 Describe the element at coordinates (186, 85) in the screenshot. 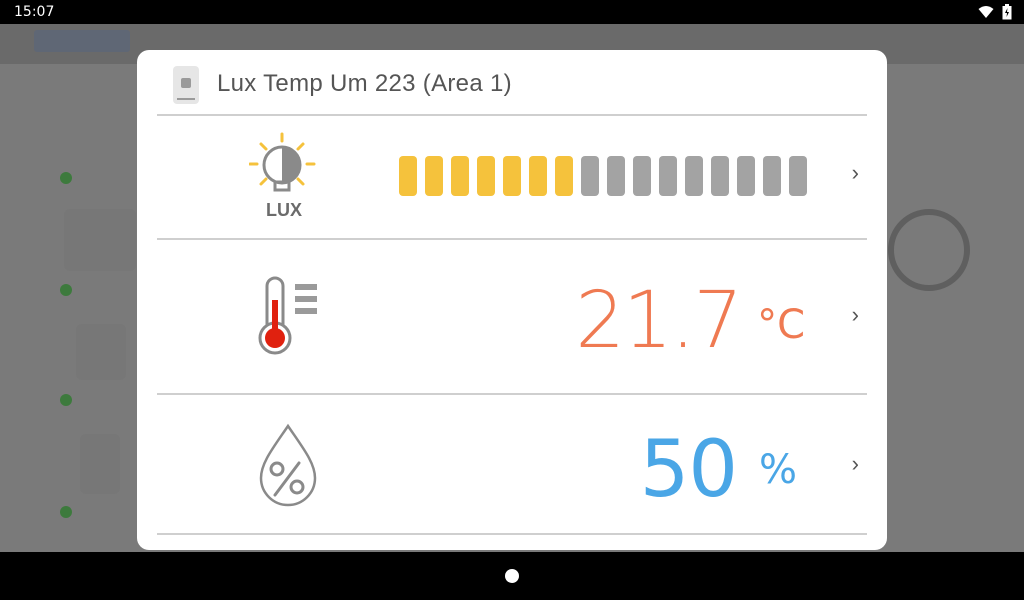

I see `sensor-device-icon` at that location.